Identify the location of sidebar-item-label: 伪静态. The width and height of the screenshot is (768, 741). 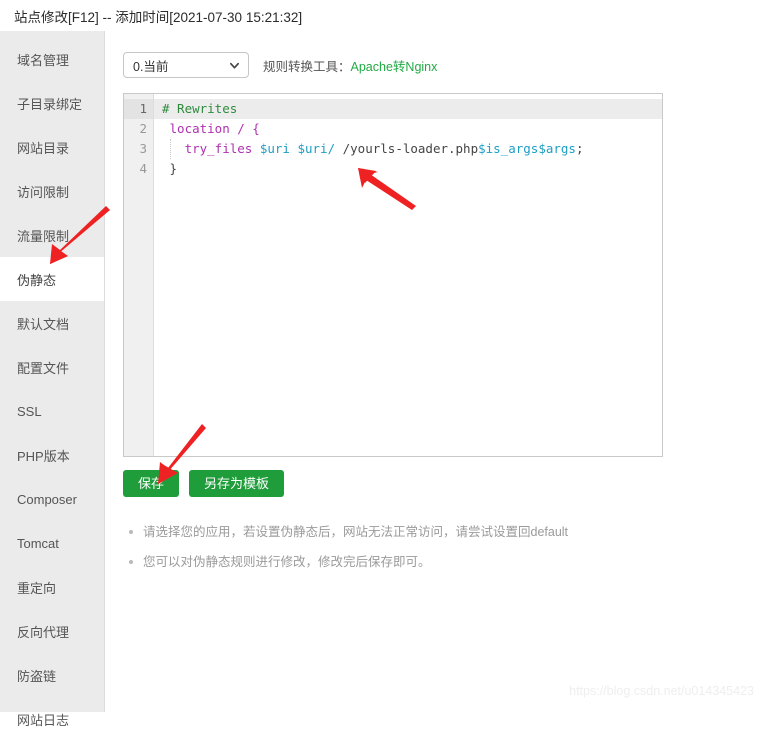
(37, 280).